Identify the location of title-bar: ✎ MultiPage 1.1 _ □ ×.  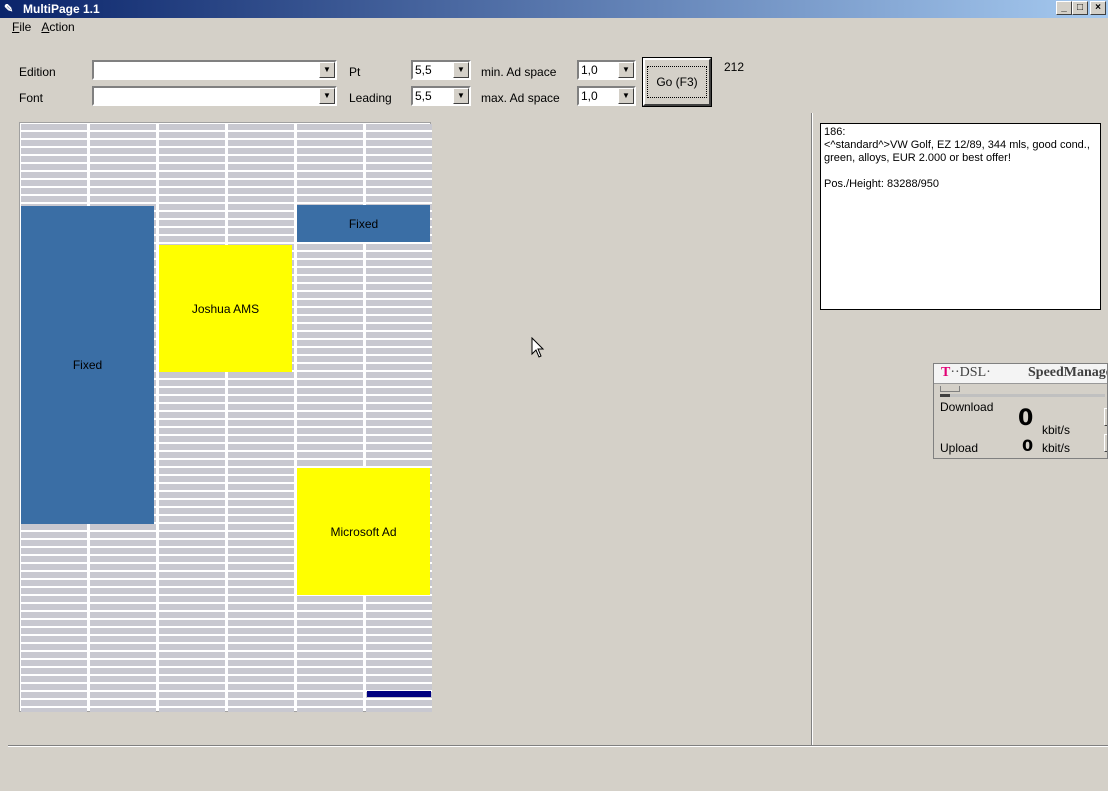
(554, 9).